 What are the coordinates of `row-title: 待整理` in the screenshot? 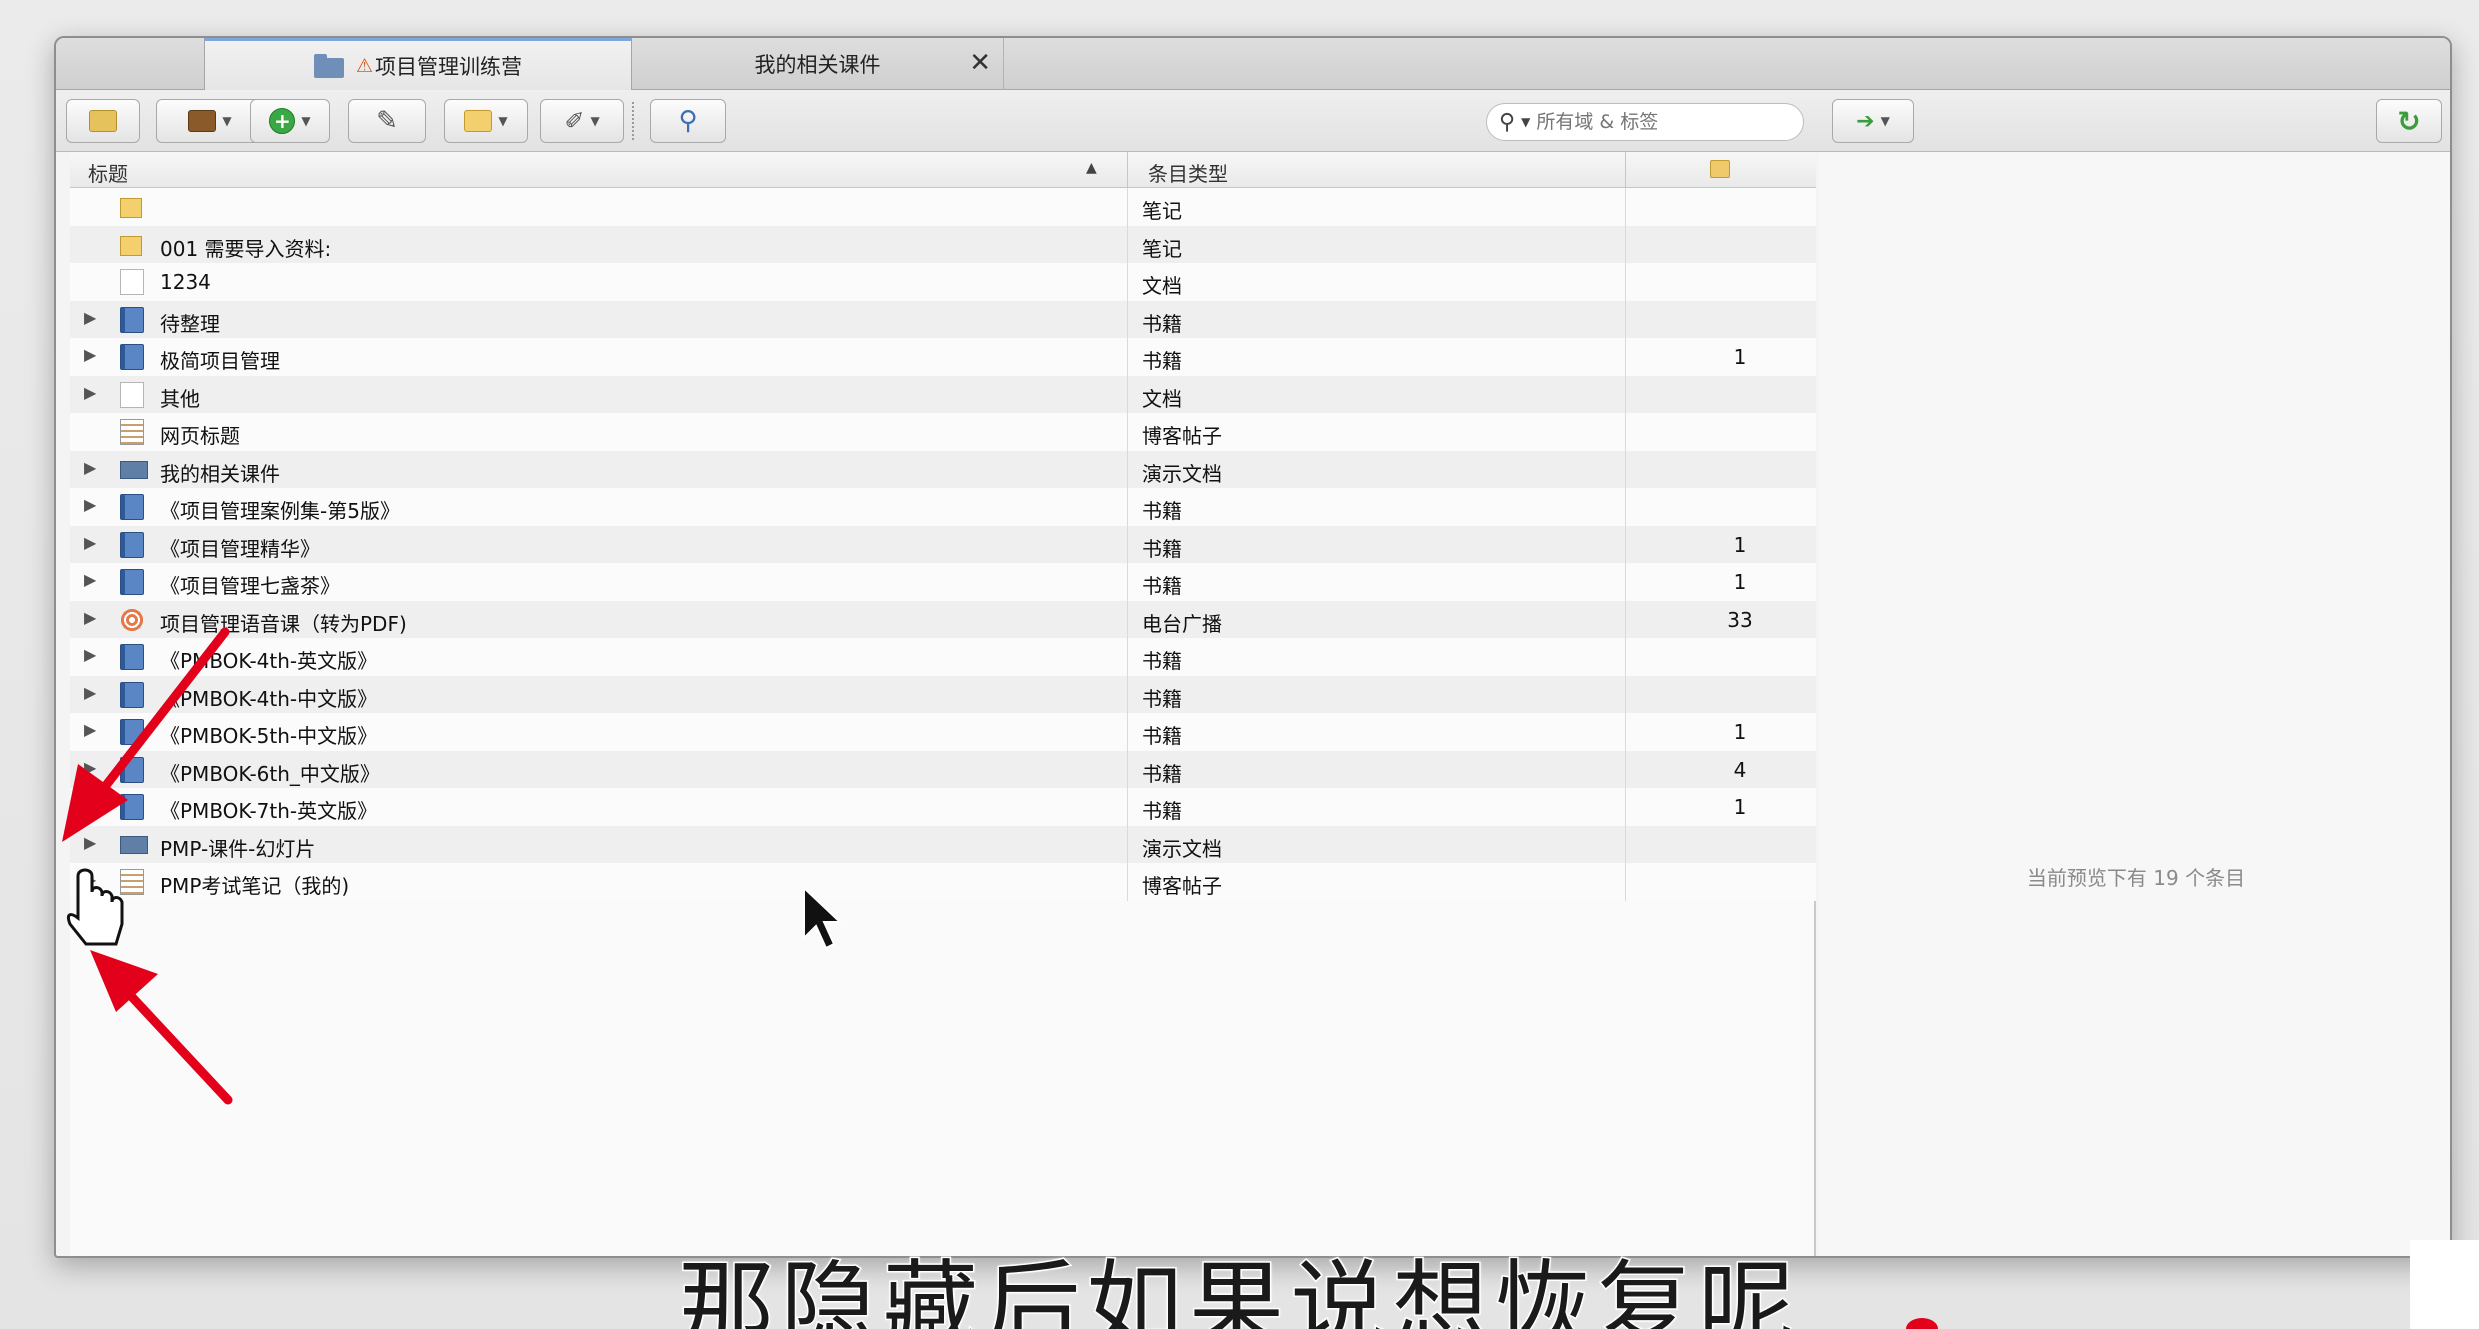 It's located at (190, 323).